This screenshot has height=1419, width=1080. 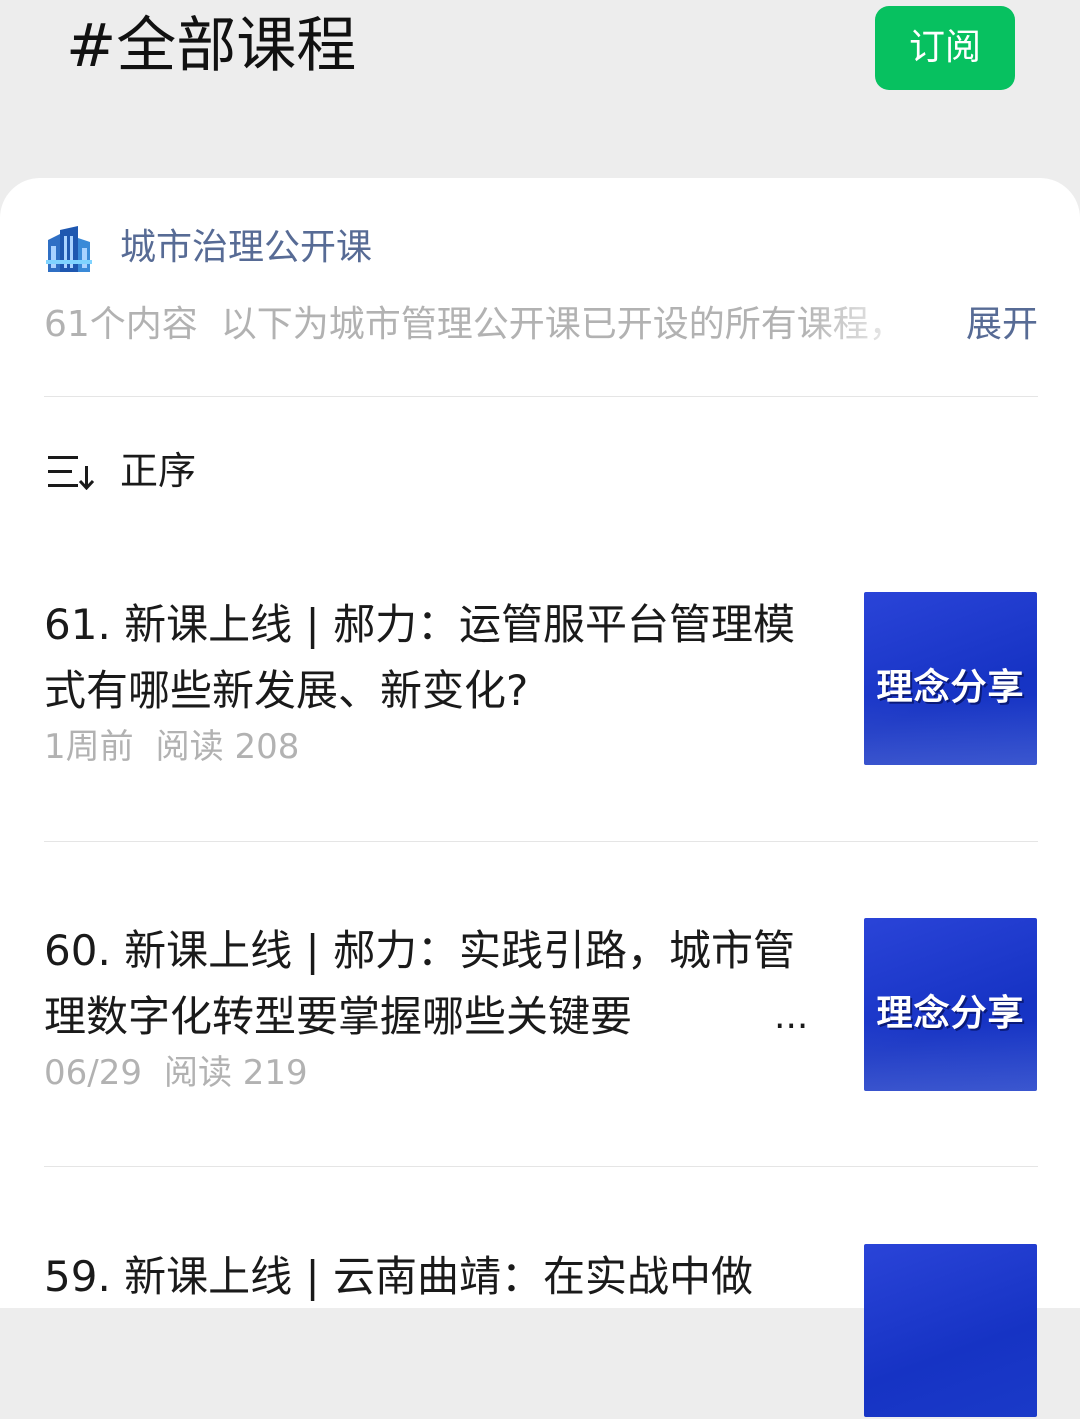 I want to click on article-title: 59. 新课上线 | 云南曲靖：在实战中做, so click(x=398, y=1276).